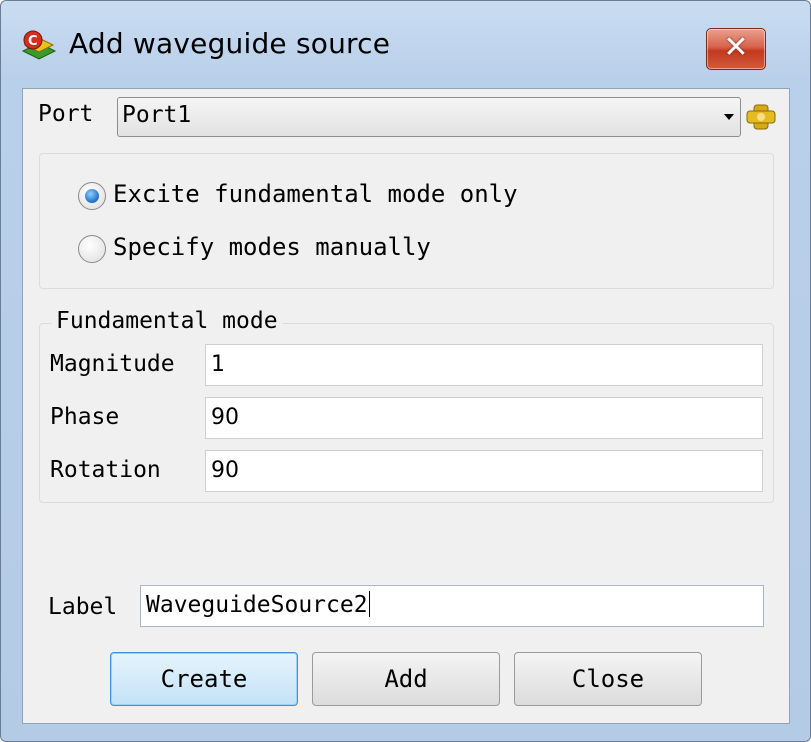  I want to click on chevron-down-icon, so click(729, 117).